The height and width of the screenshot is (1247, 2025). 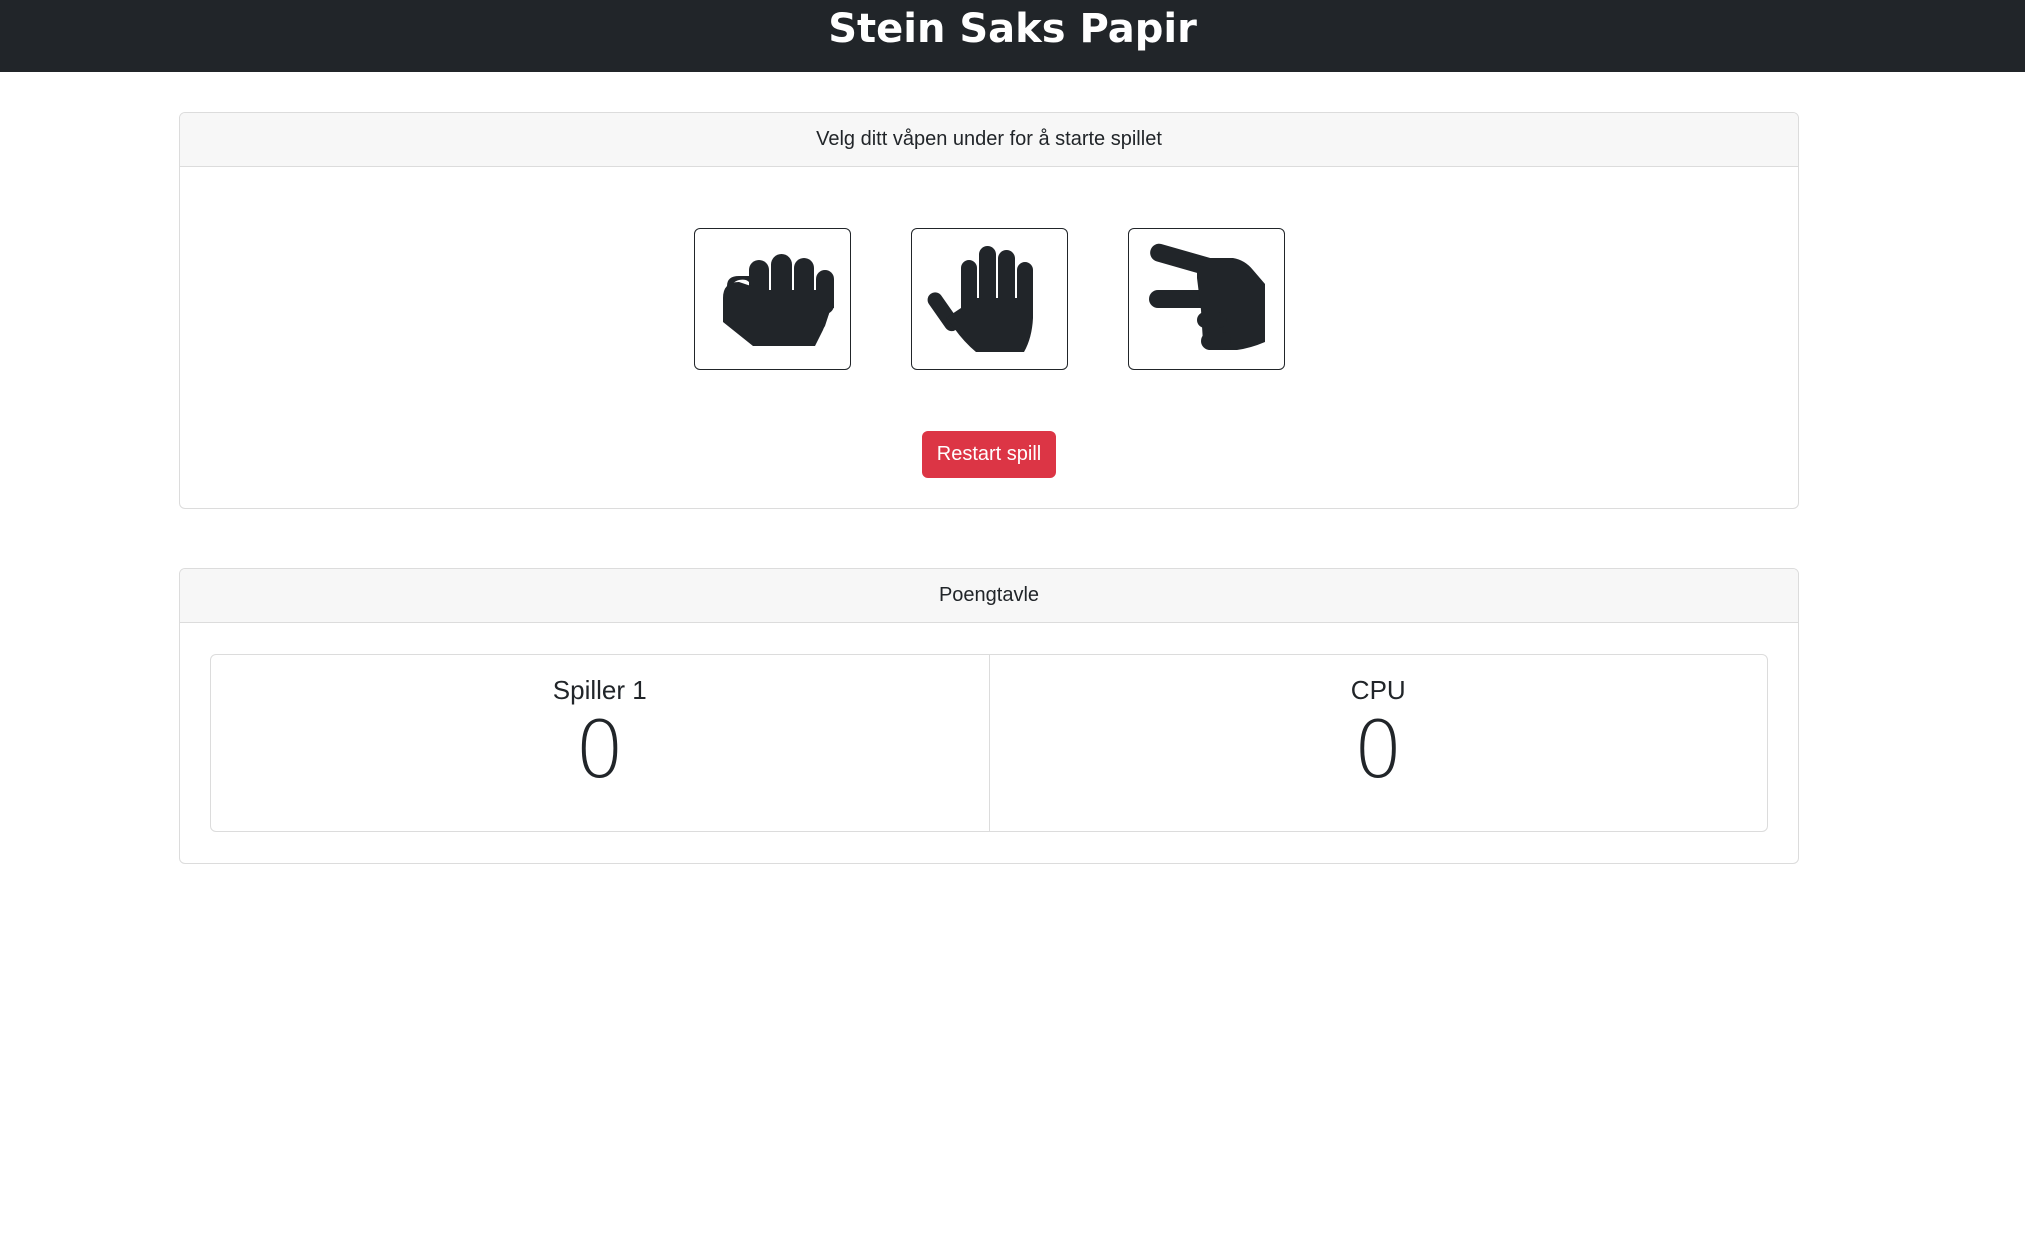 I want to click on hand-paper-icon, so click(x=989, y=299).